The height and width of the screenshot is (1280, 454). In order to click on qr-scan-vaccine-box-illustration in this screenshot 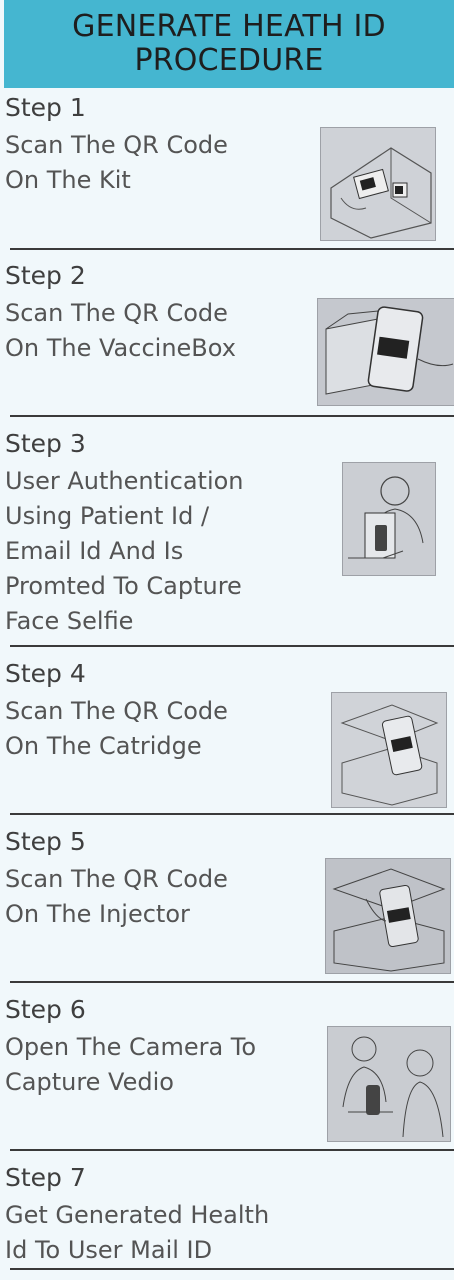, I will do `click(386, 352)`.